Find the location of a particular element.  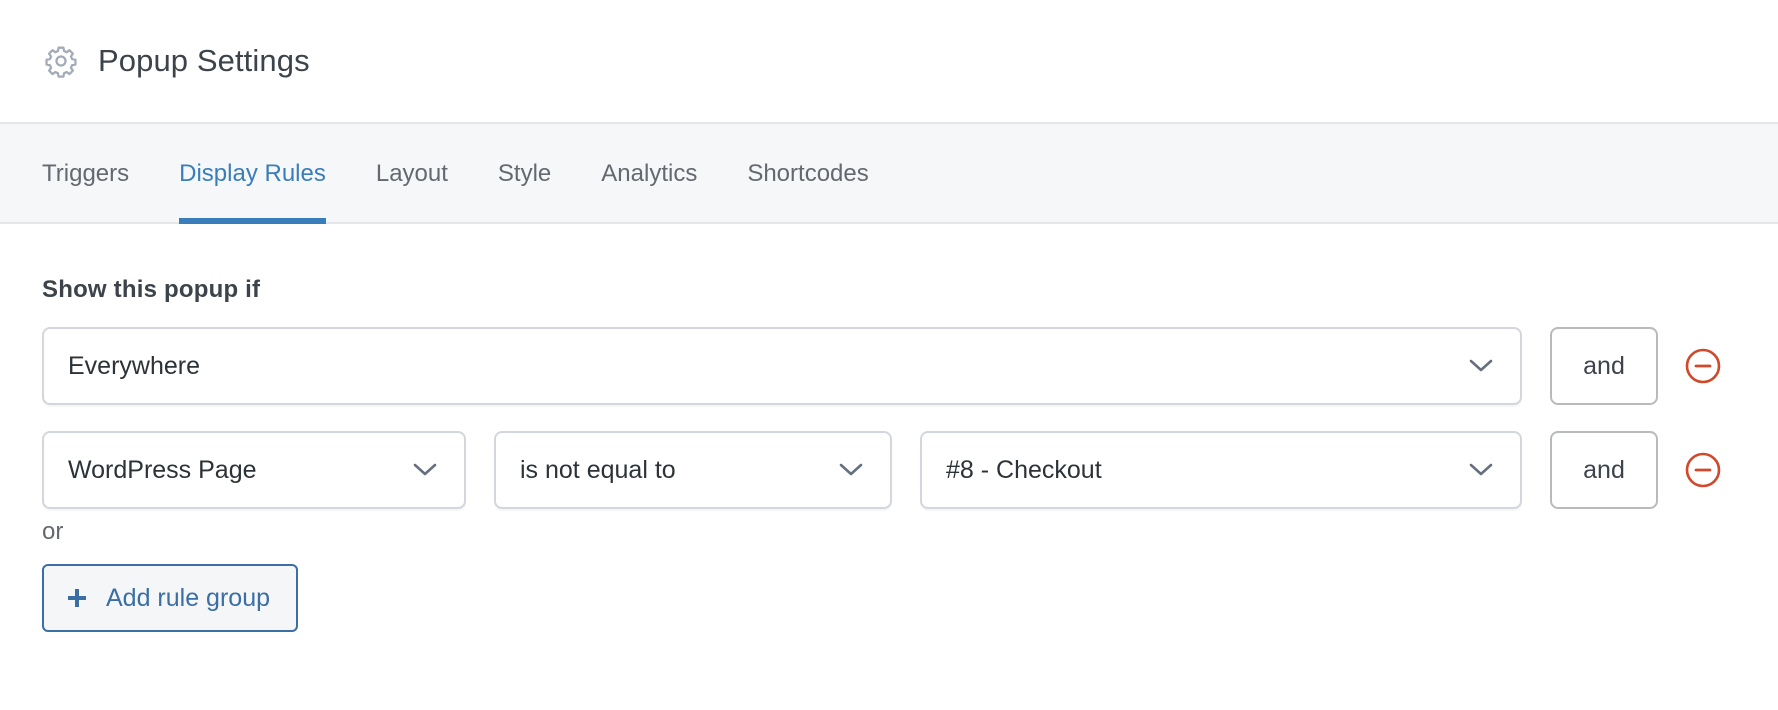

tab-layout: Layout is located at coordinates (412, 173).